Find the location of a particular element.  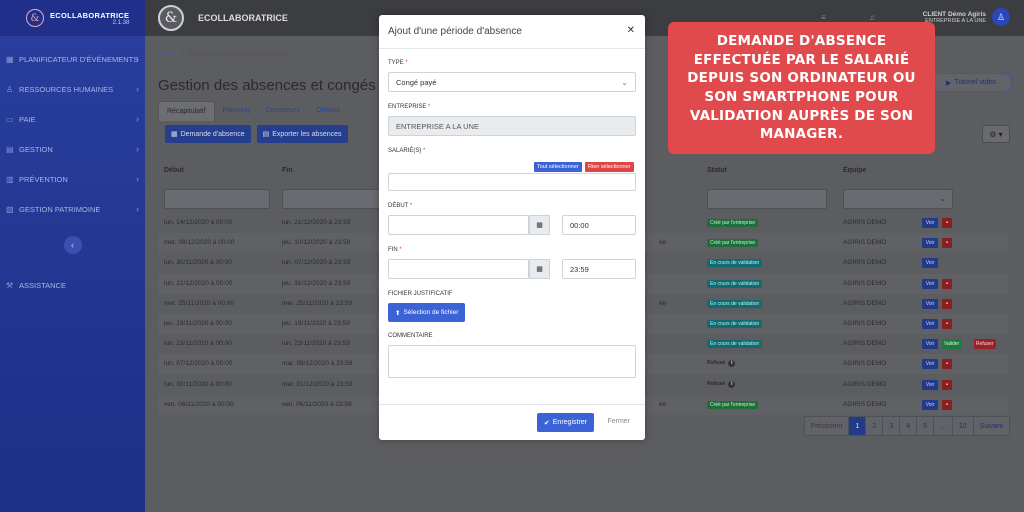

tab-options: Options is located at coordinates (328, 111).